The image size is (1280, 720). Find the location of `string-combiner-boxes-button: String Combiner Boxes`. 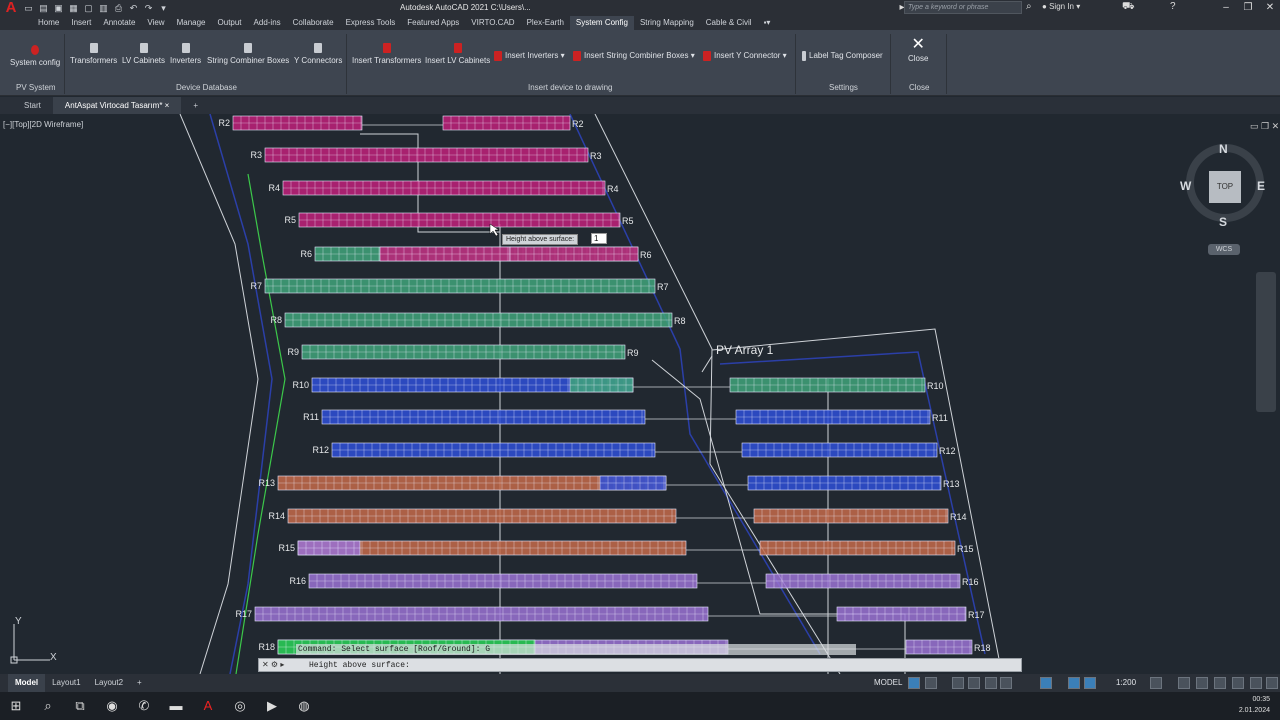

string-combiner-boxes-button: String Combiner Boxes is located at coordinates (248, 54).